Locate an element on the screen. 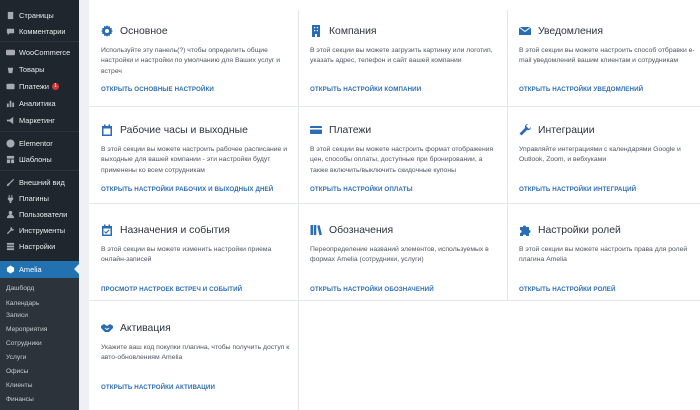  open-roles-settings-link: ОТКРЫТЬ НАСТРОЙКИ РОЛЕЙ is located at coordinates (567, 289).